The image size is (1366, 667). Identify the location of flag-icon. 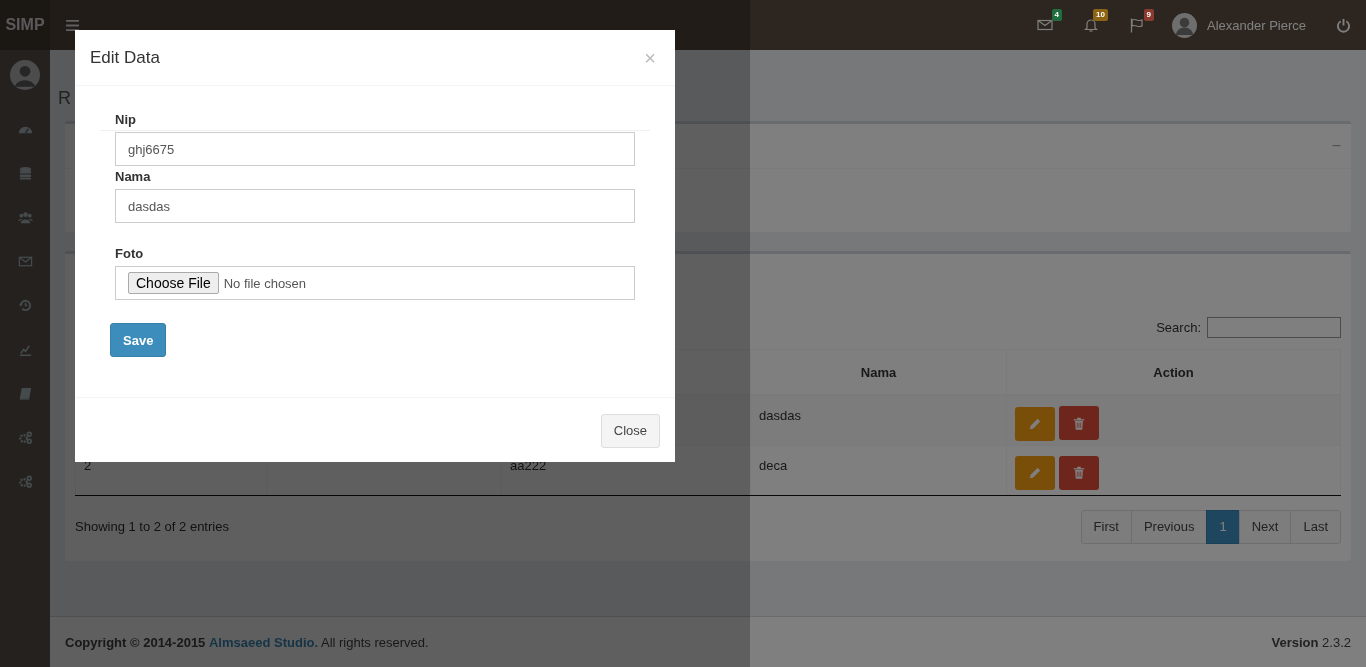
(1137, 25).